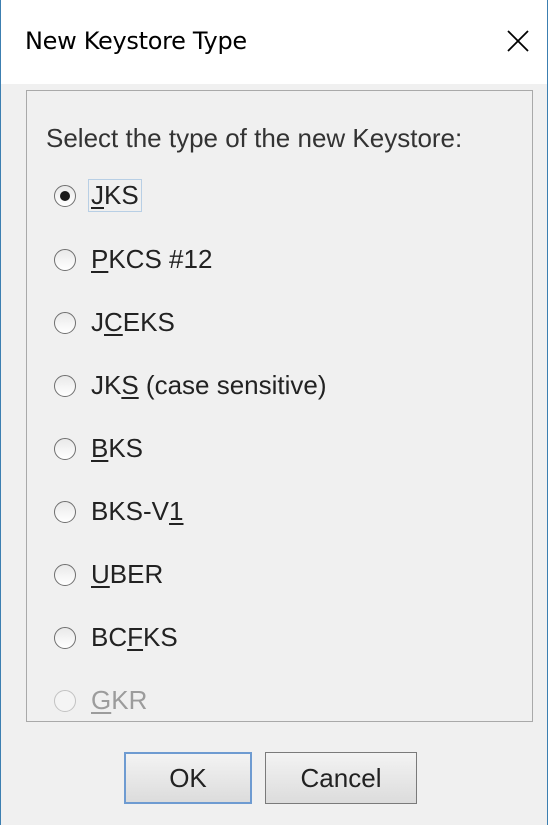  I want to click on radio-bks-v1: BKS-V1, so click(274, 513).